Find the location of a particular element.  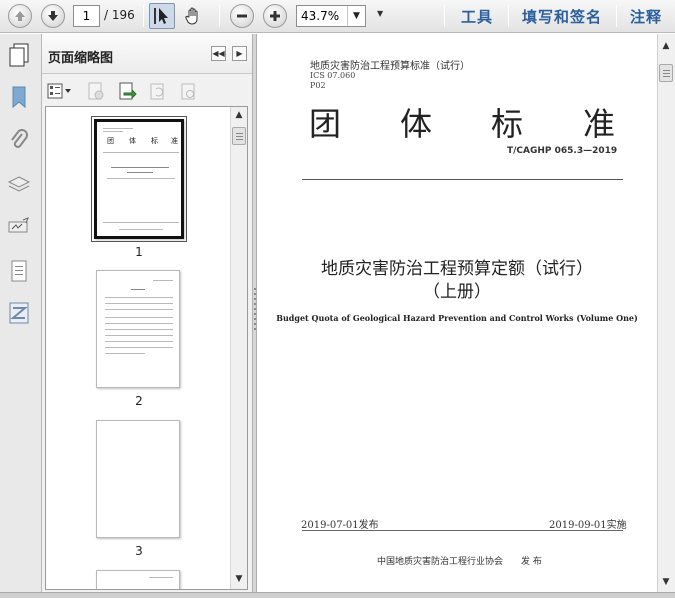

page-number-input: 1 is located at coordinates (86, 16).